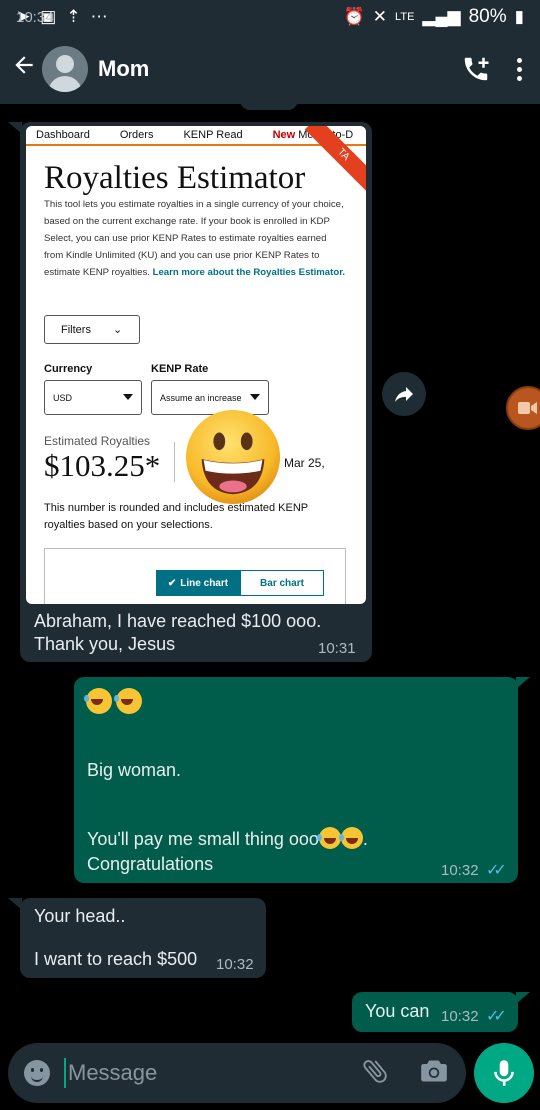 The width and height of the screenshot is (540, 1110). Describe the element at coordinates (380, 16) in the screenshot. I see `mute-icon: ✕` at that location.